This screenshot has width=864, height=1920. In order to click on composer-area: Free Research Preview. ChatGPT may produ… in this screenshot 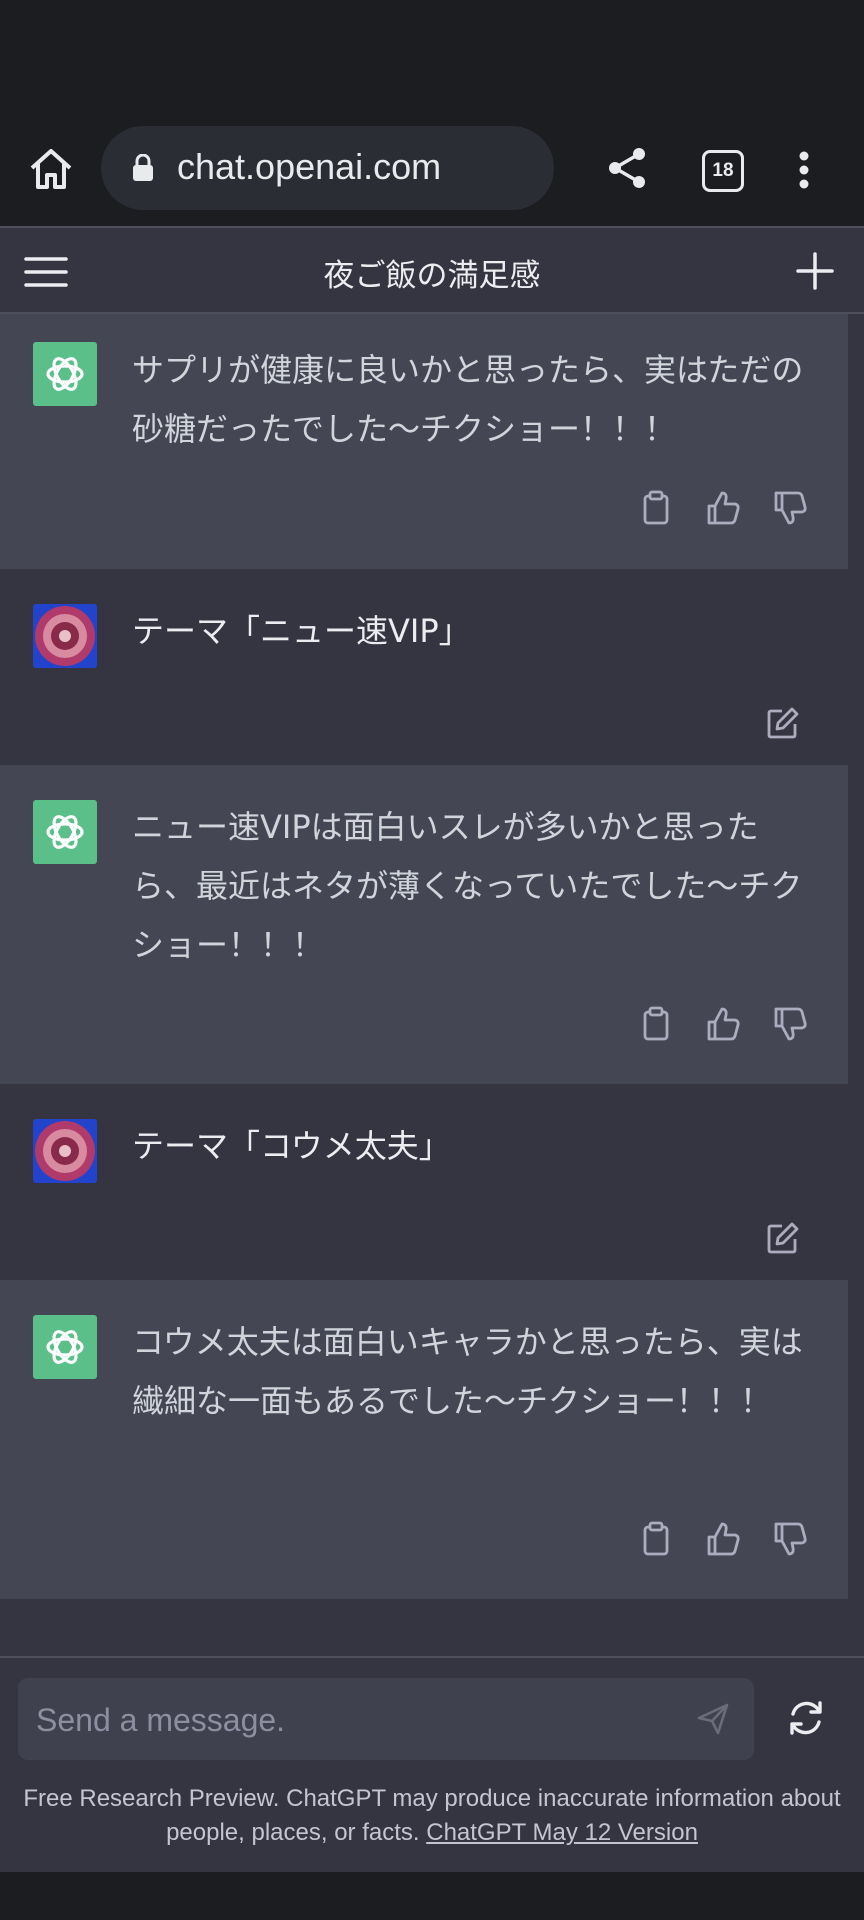, I will do `click(432, 1764)`.